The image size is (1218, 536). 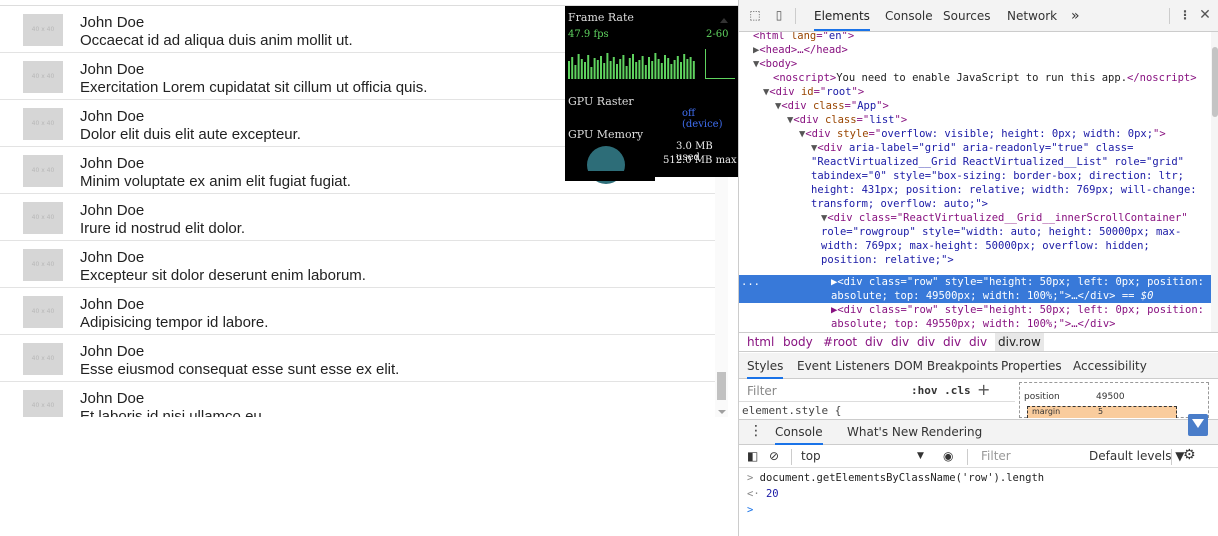 What do you see at coordinates (843, 366) in the screenshot?
I see `tab-event-listeners: Event Listeners` at bounding box center [843, 366].